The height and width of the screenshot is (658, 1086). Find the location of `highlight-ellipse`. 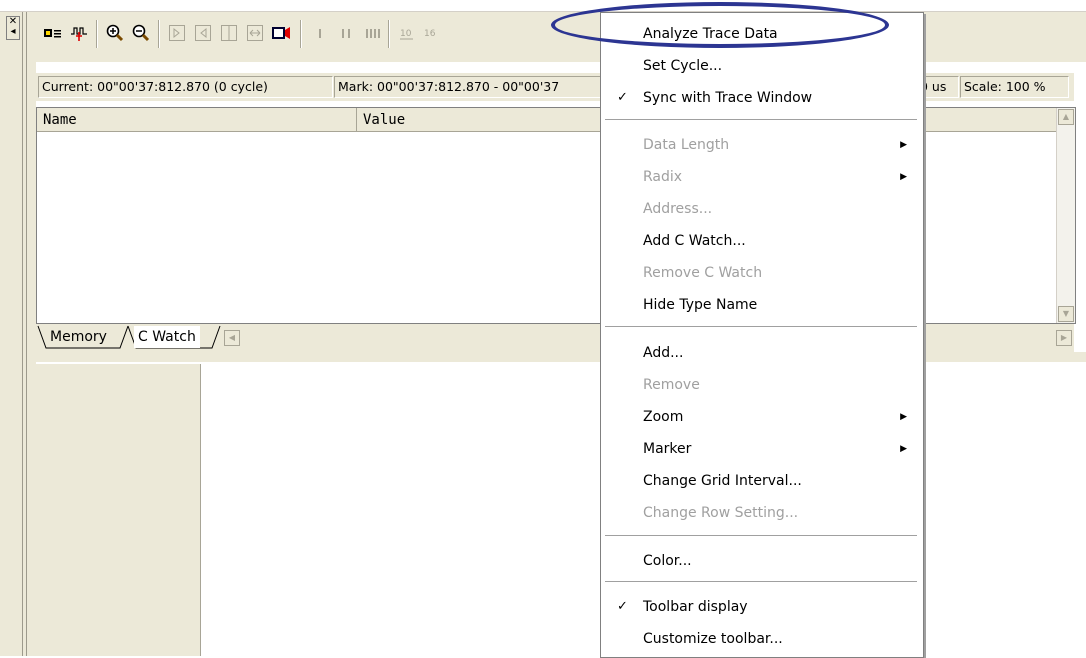

highlight-ellipse is located at coordinates (720, 25).